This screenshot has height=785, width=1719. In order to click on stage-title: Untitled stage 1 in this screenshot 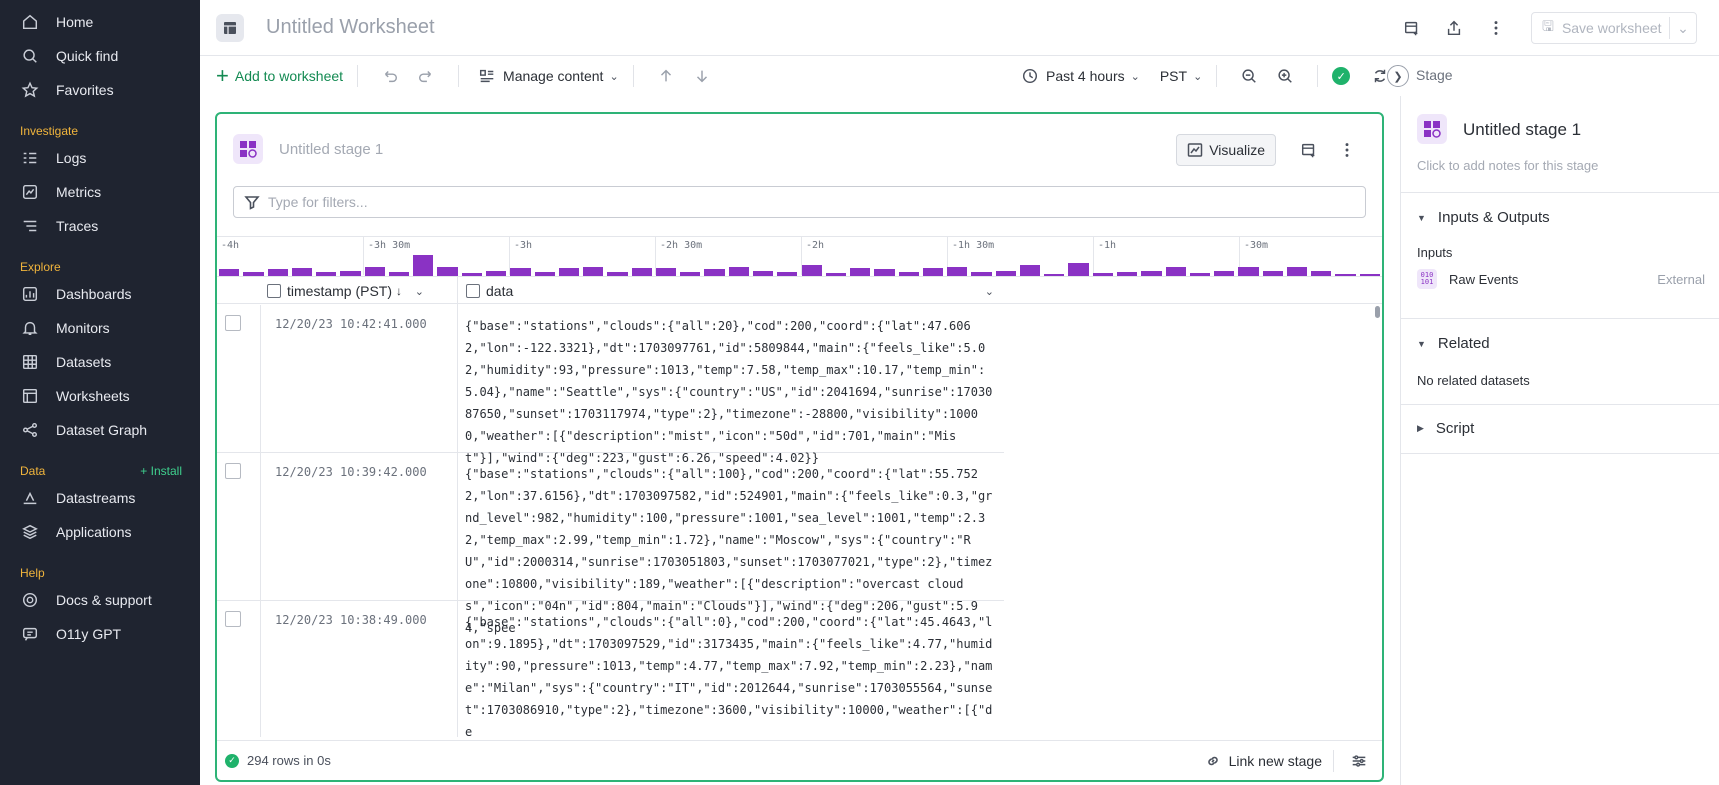, I will do `click(1522, 130)`.